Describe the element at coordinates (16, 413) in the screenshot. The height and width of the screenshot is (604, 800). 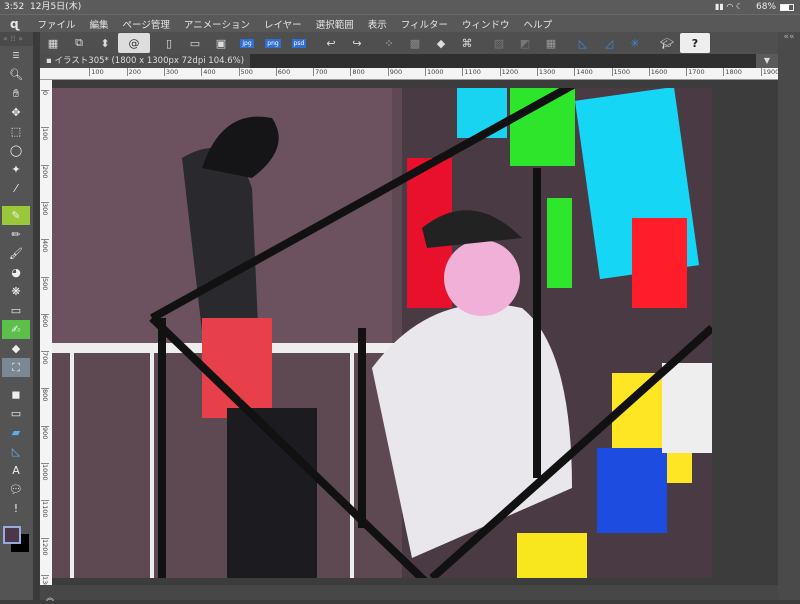
I see `rectangle-icon: ▭` at that location.